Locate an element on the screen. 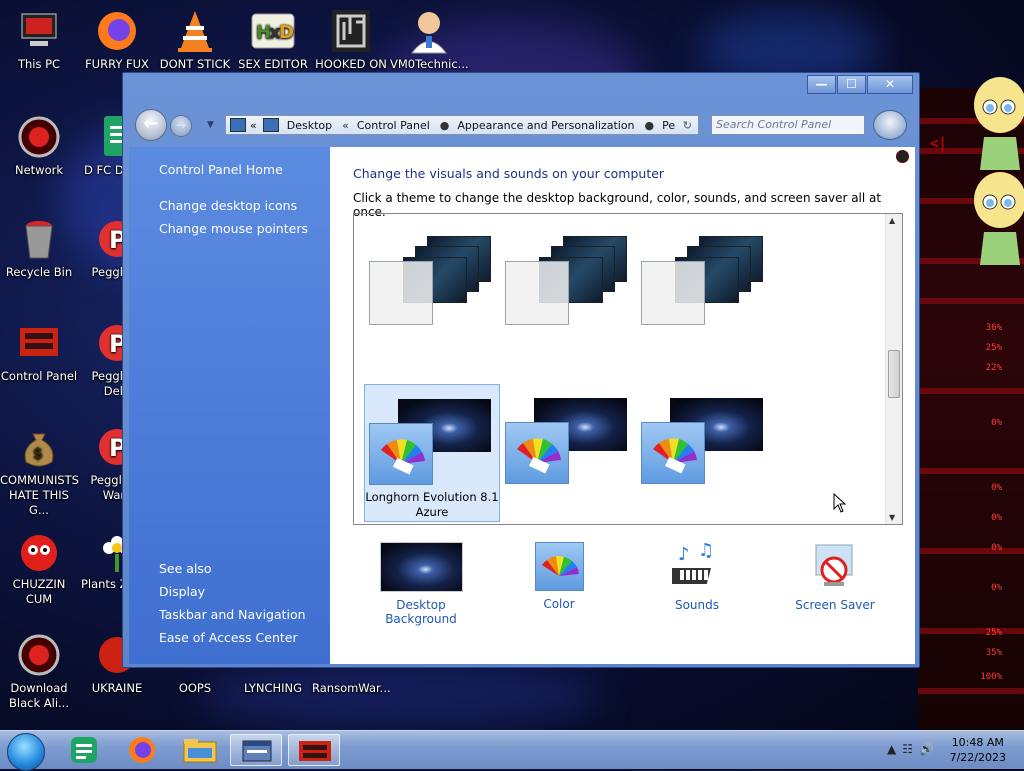 The width and height of the screenshot is (1024, 771). recycle-bin-icon is located at coordinates (39, 239).